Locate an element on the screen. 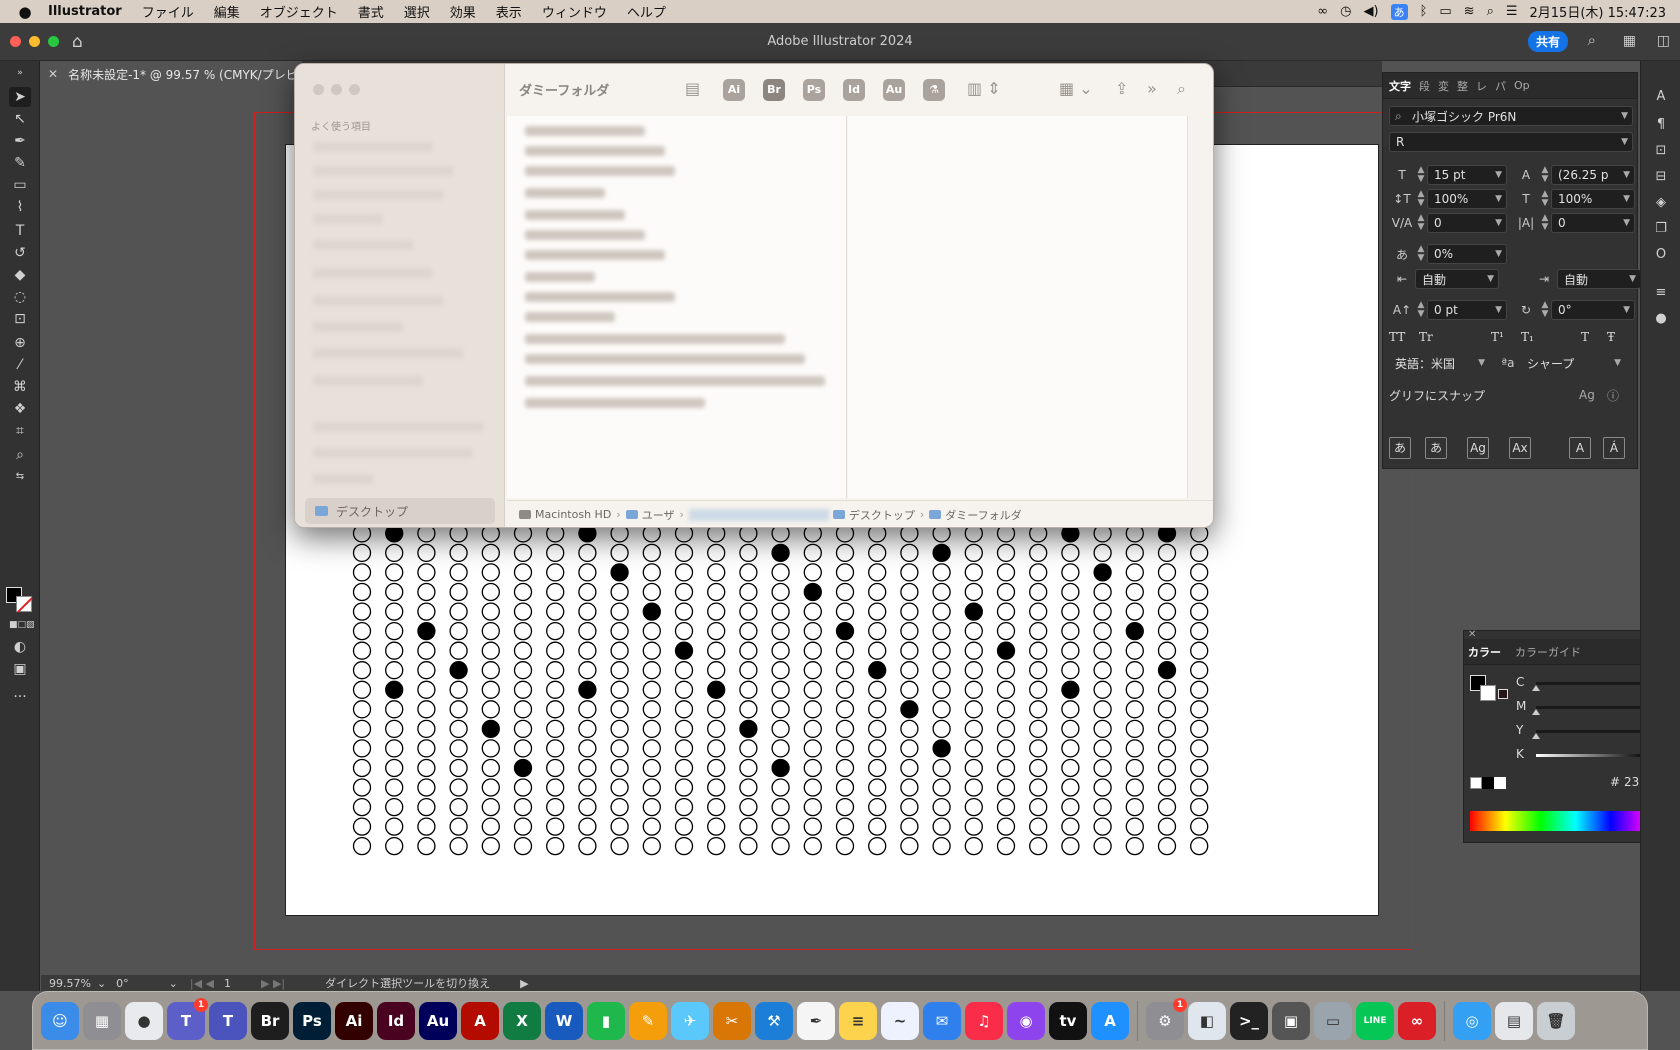  textedit-icon: ✒ is located at coordinates (816, 1020).